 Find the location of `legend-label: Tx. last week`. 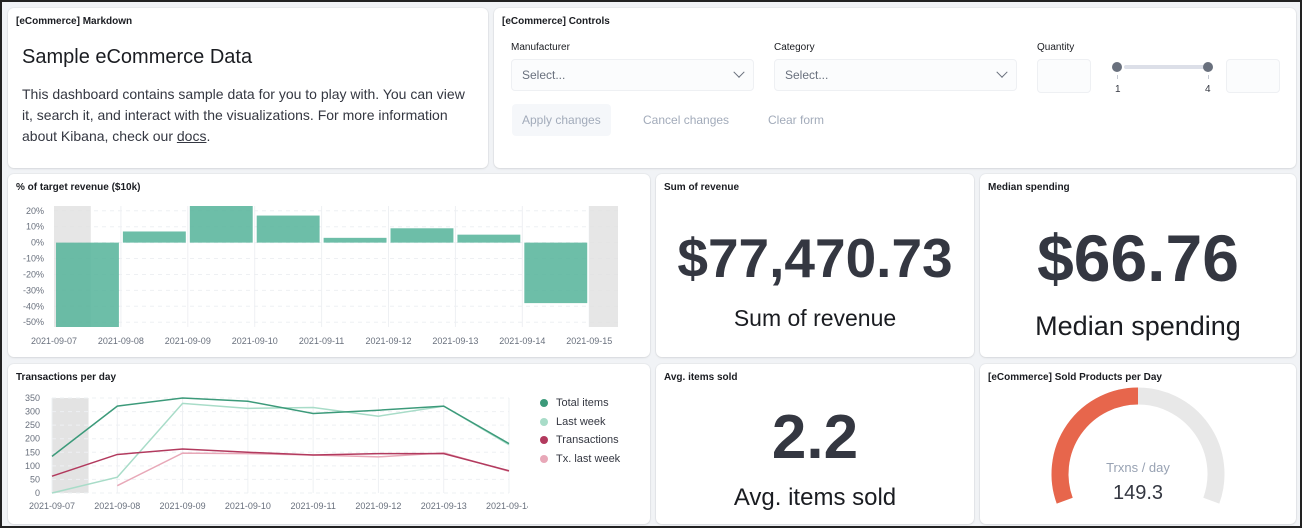

legend-label: Tx. last week is located at coordinates (588, 459).